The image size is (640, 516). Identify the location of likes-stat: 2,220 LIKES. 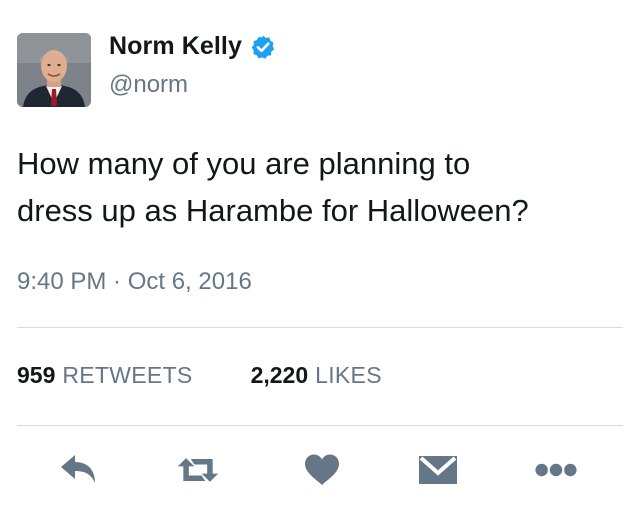
(316, 375).